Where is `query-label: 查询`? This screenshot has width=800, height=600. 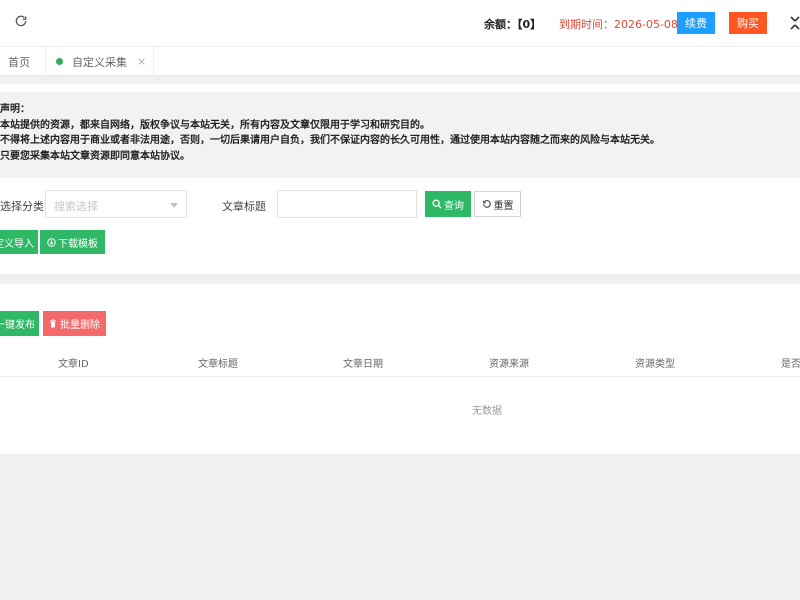 query-label: 查询 is located at coordinates (454, 206).